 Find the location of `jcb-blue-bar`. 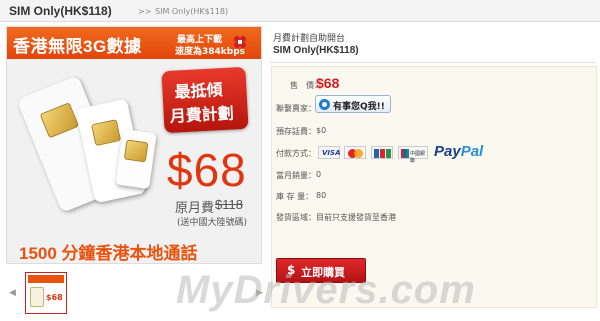

jcb-blue-bar is located at coordinates (376, 153).